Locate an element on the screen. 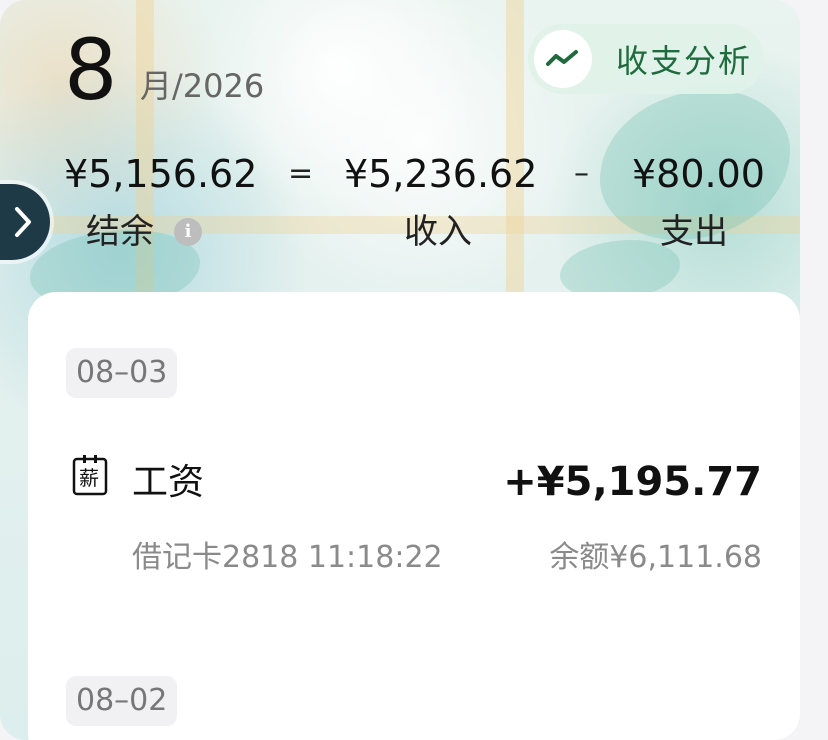  income-amount: ¥5,236.62 is located at coordinates (441, 174).